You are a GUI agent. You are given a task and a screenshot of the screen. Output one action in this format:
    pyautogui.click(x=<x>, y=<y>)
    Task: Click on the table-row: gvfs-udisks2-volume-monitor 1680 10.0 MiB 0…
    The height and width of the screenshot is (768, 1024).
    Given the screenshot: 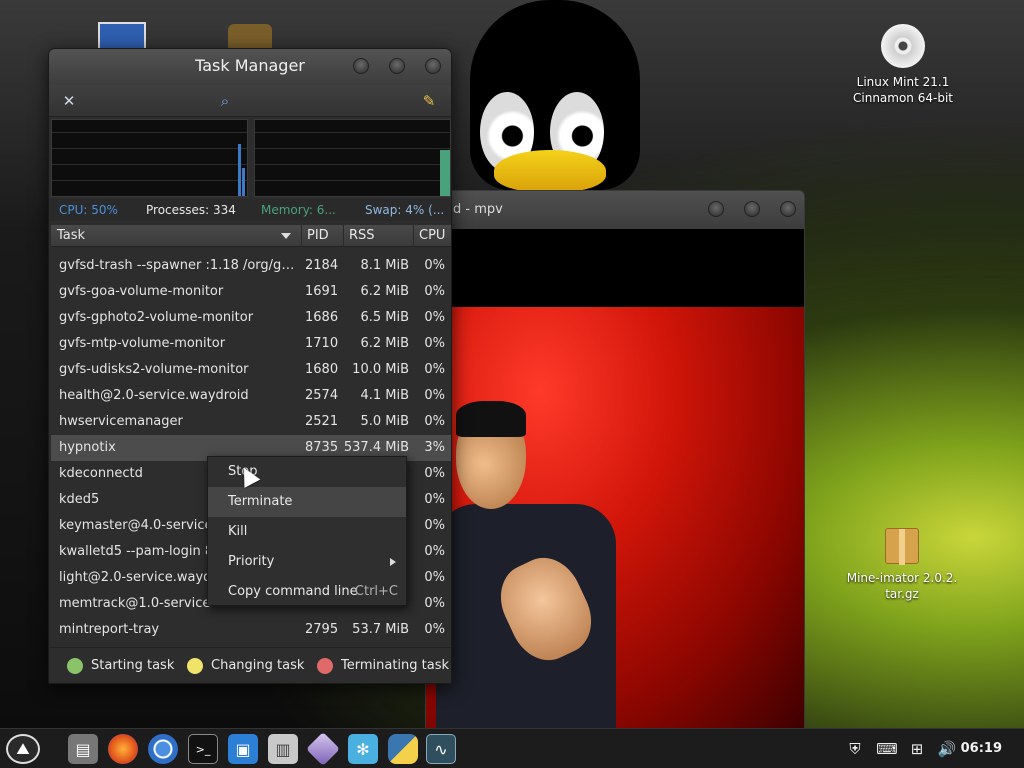 What is the action you would take?
    pyautogui.click(x=251, y=370)
    